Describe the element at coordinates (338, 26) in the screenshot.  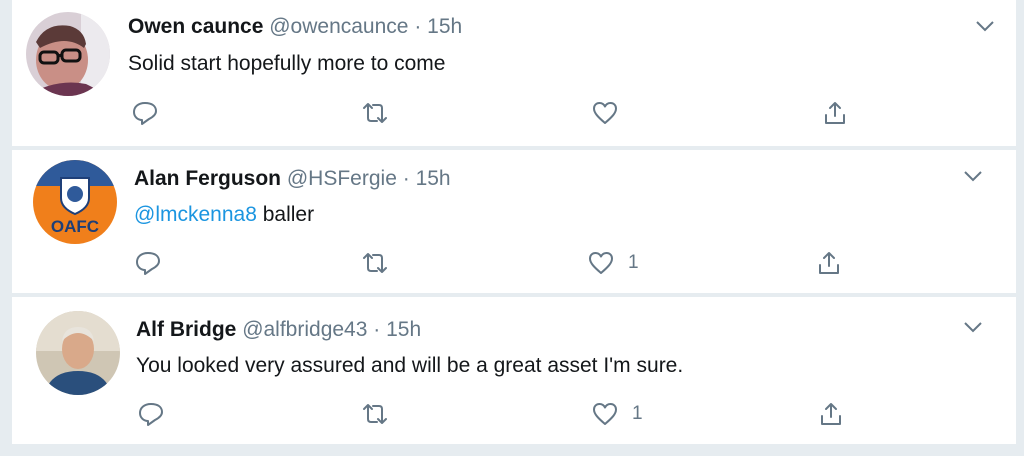
I see `user-handle: @owencaunce` at that location.